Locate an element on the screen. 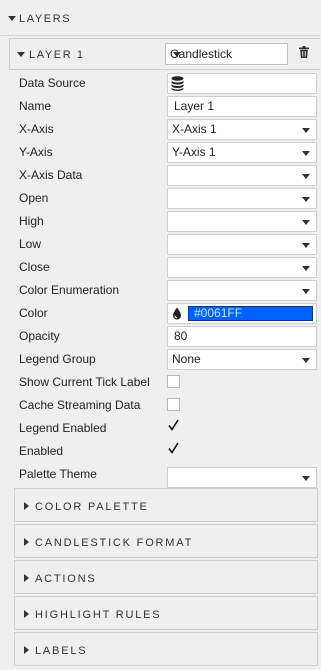 The image size is (321, 670). section-label: COLOR PALETTE is located at coordinates (92, 507).